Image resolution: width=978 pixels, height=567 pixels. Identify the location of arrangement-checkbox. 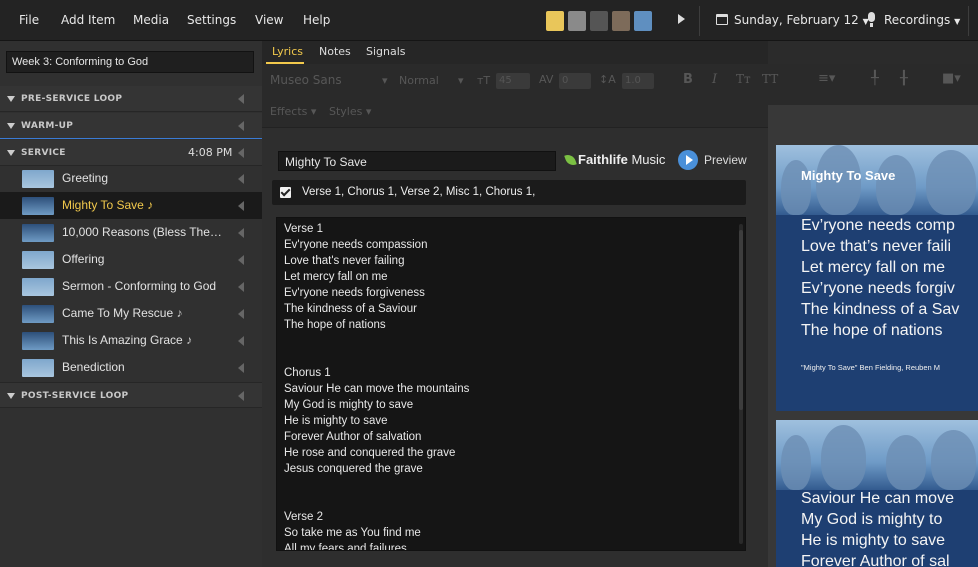
(285, 192).